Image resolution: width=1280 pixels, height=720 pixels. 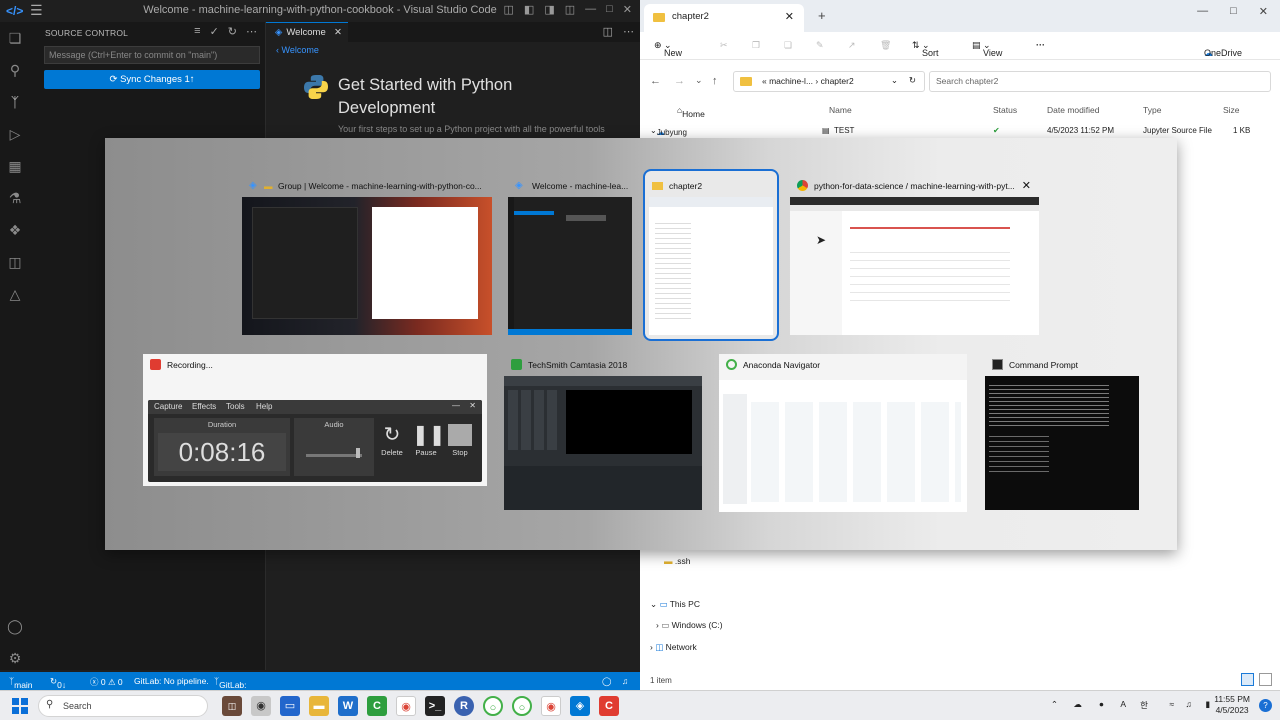 What do you see at coordinates (675, 604) in the screenshot?
I see `nav-this-pc: ⌄ ▭ This PC` at bounding box center [675, 604].